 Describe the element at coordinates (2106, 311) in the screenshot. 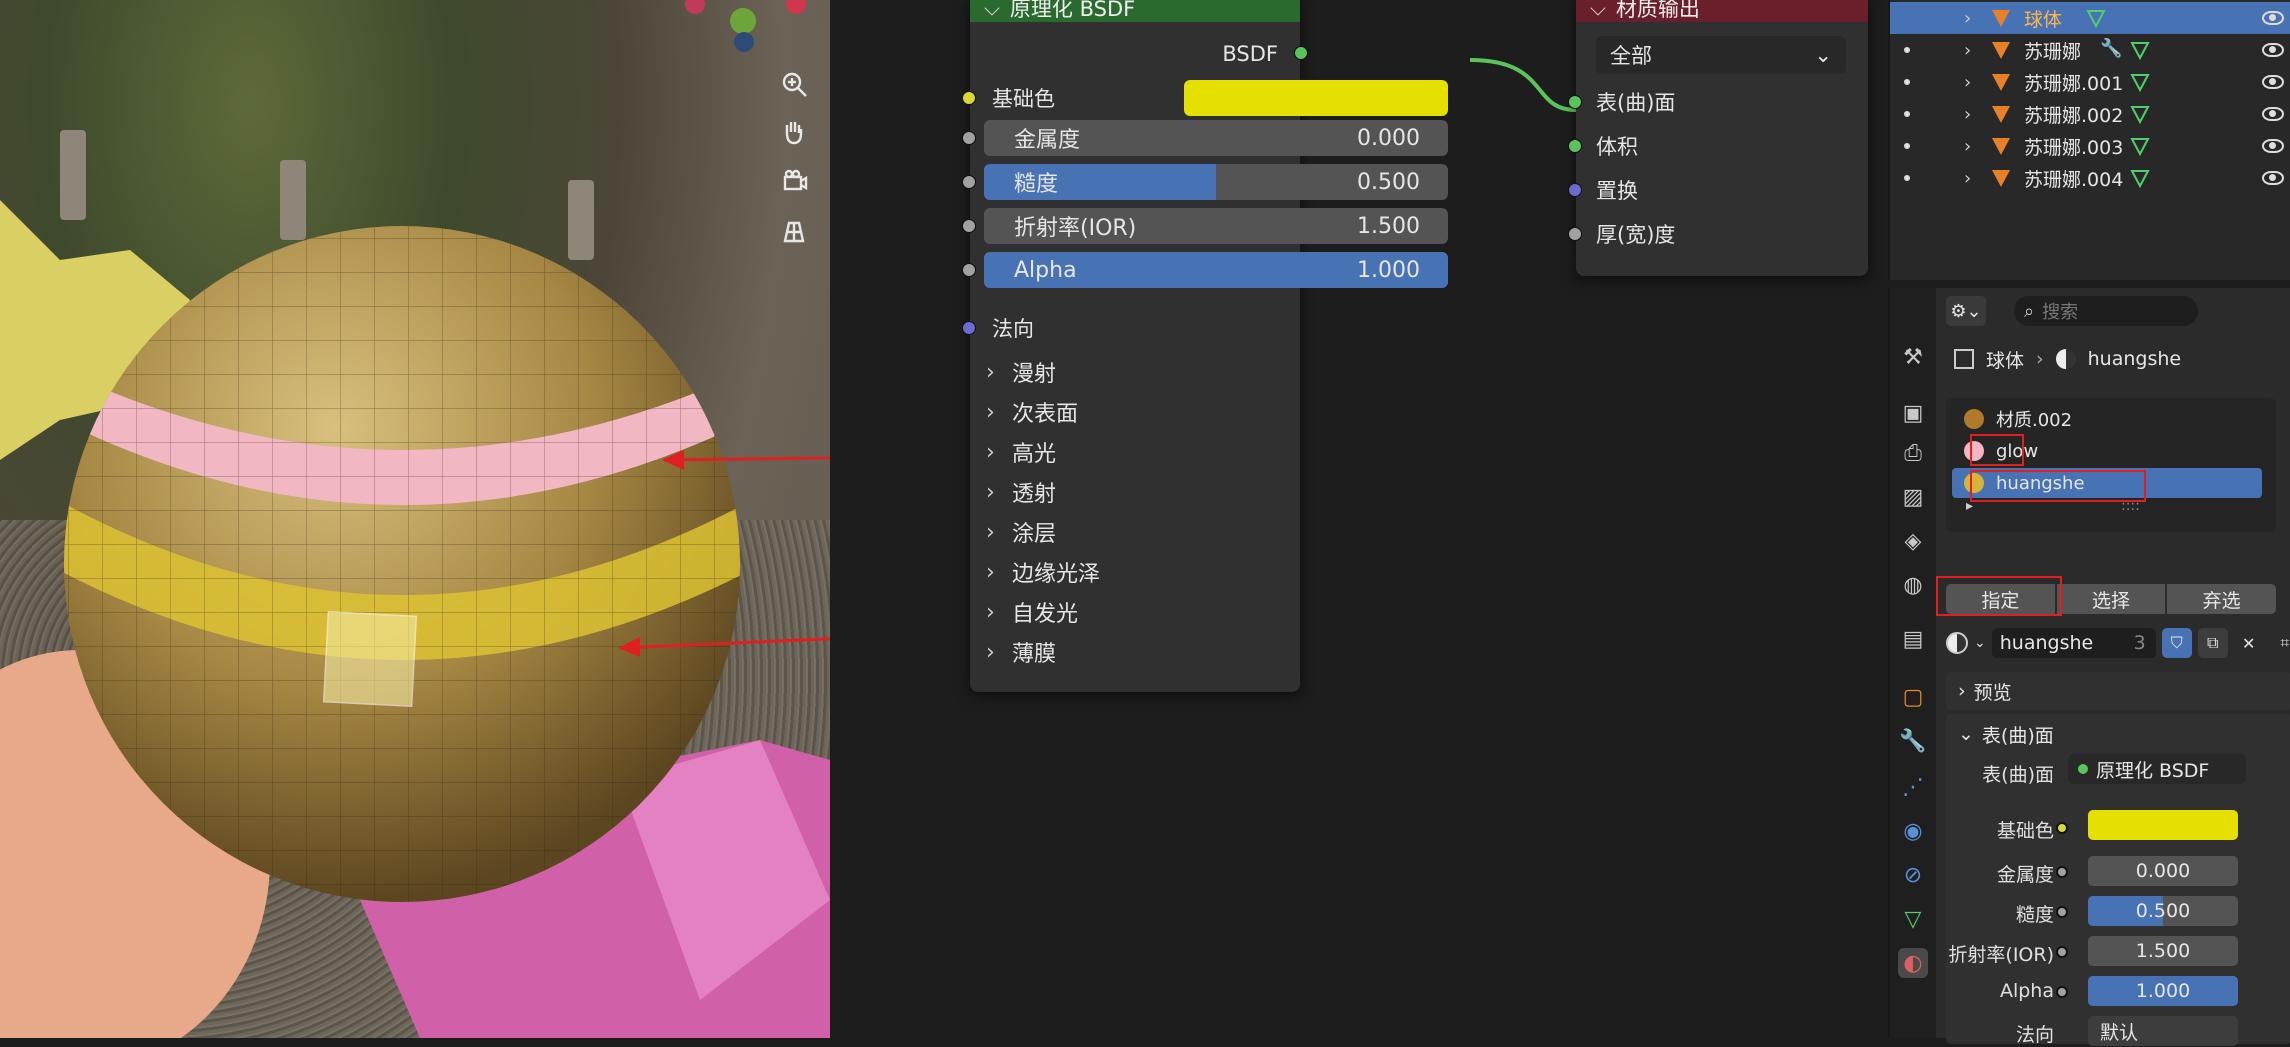

I see `search-input: ⌕ 搜索` at that location.